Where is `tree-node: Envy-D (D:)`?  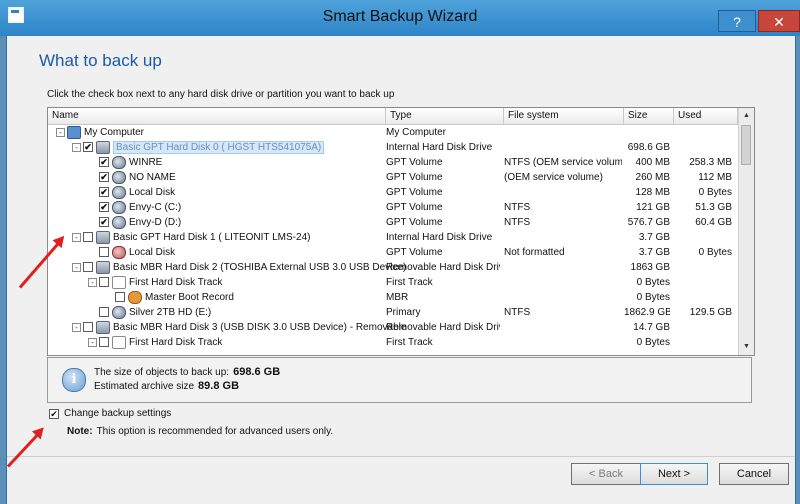 tree-node: Envy-D (D:) is located at coordinates (134, 222).